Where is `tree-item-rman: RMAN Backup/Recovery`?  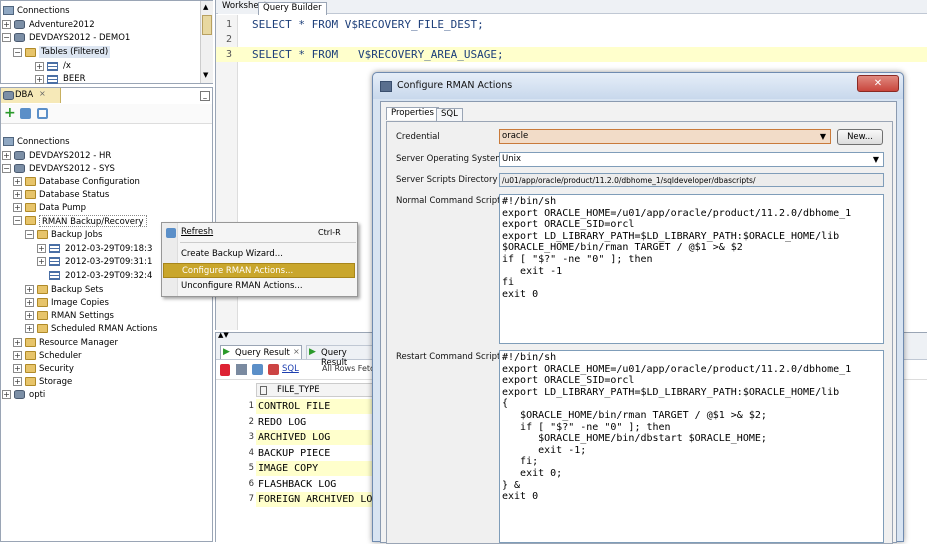
tree-item-rman: RMAN Backup/Recovery is located at coordinates (93, 221).